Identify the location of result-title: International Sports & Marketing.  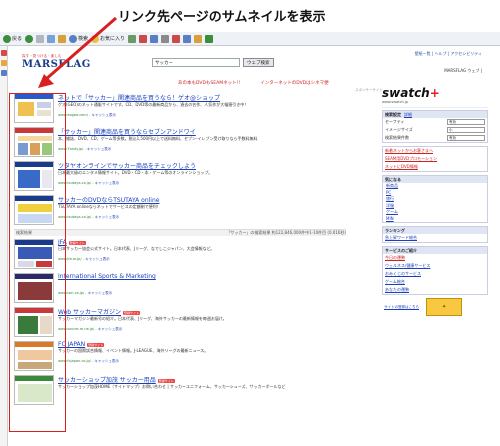
(202, 276).